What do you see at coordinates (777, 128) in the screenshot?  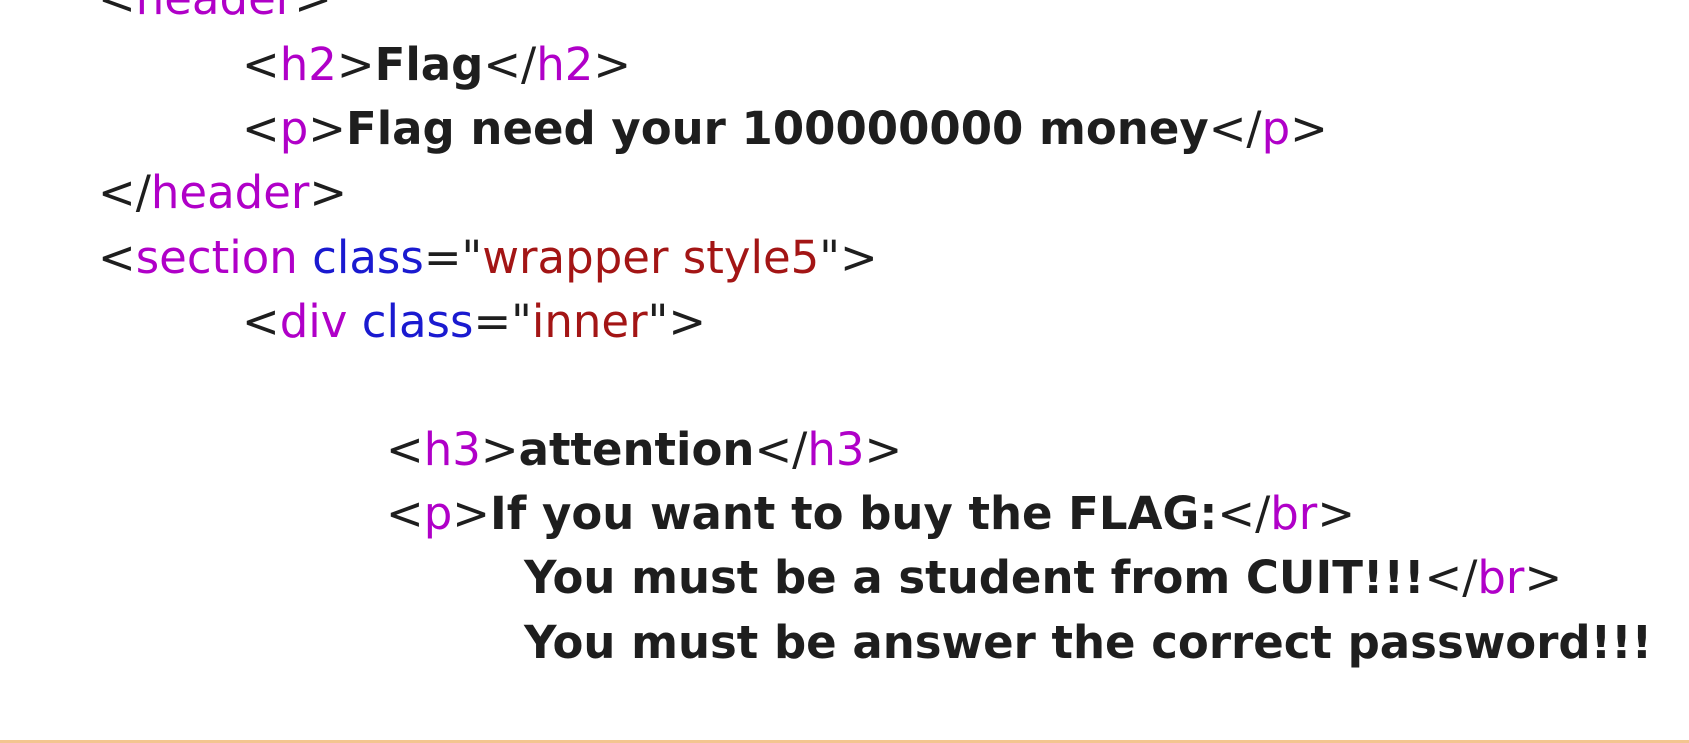 I see `p1-text: Flag need your 100000000 money` at bounding box center [777, 128].